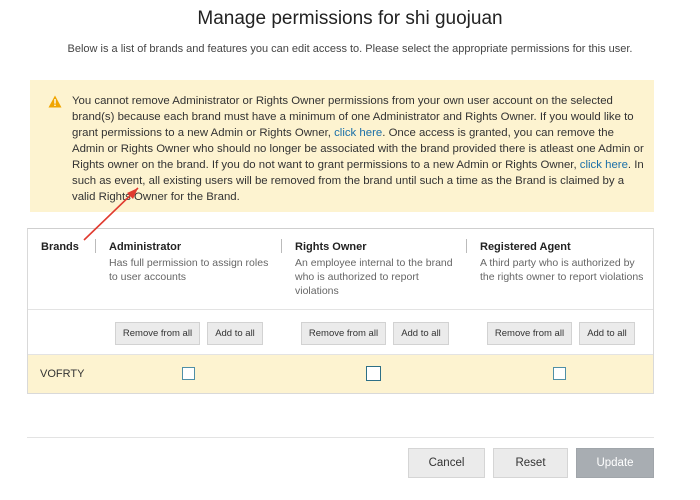 This screenshot has width=700, height=500. I want to click on registered-agent-checkbox, so click(559, 373).